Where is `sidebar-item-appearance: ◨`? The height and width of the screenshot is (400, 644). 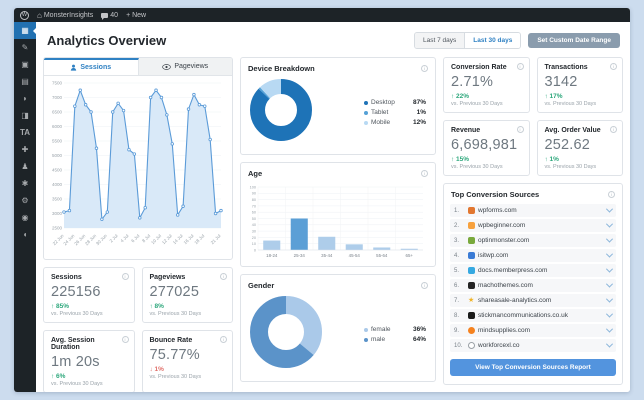 sidebar-item-appearance: ◨ is located at coordinates (25, 115).